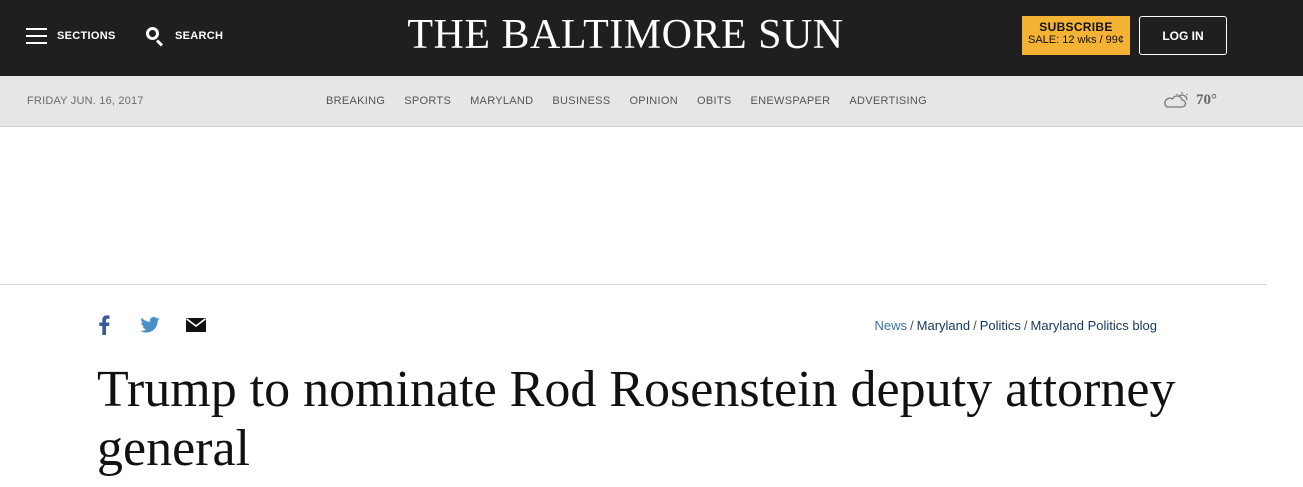  What do you see at coordinates (714, 101) in the screenshot?
I see `nav-link-obits: OBITS` at bounding box center [714, 101].